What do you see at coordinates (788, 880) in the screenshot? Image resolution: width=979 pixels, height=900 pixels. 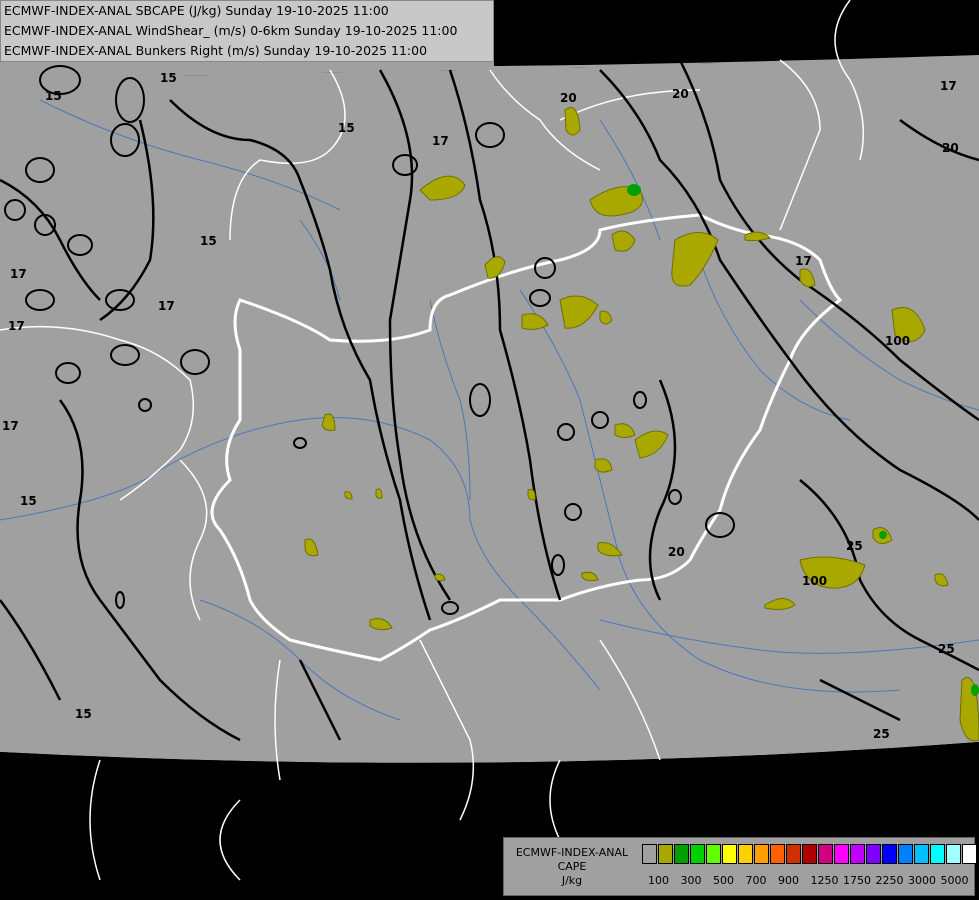 I see `legend-tick-label: 900` at bounding box center [788, 880].